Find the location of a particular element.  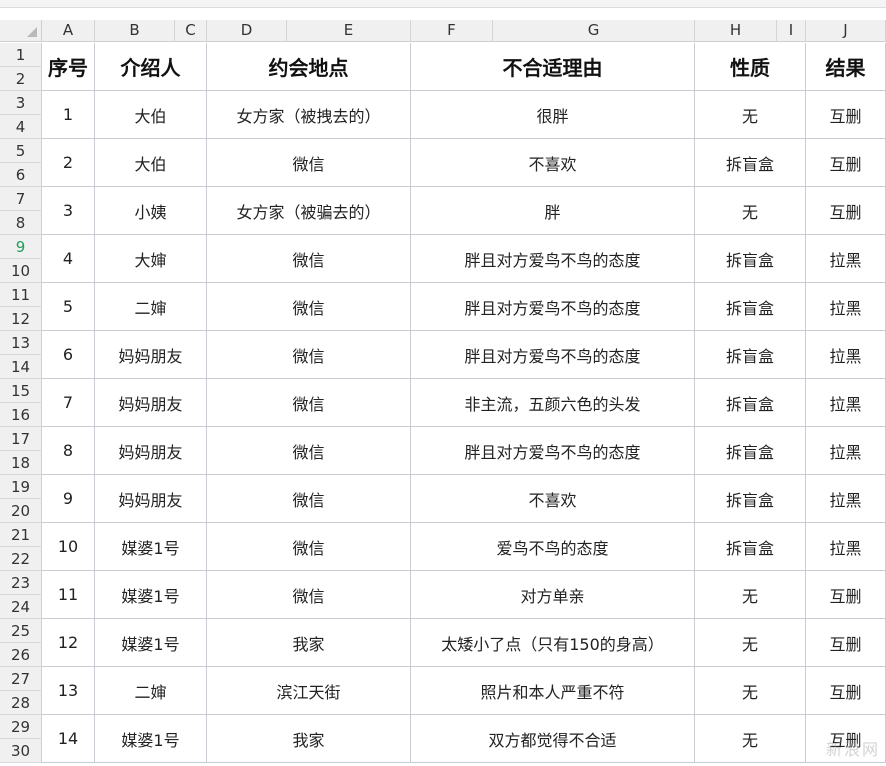

cell-reason: 爱鸟不鸟的态度 is located at coordinates (553, 547).